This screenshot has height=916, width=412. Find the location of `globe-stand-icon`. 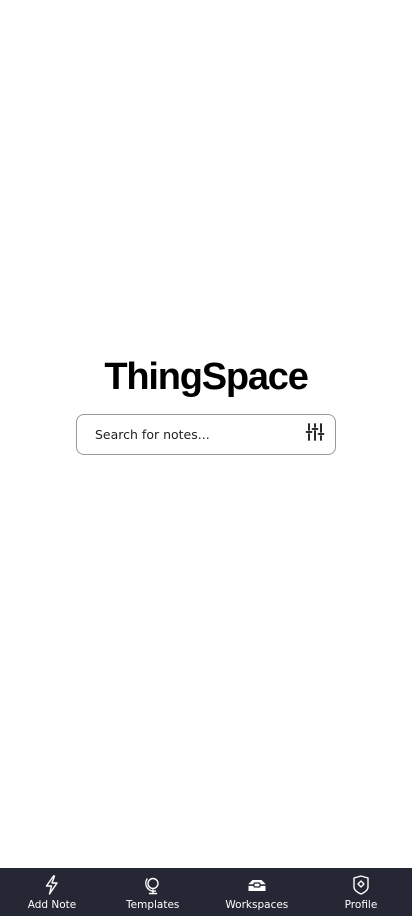

globe-stand-icon is located at coordinates (153, 885).